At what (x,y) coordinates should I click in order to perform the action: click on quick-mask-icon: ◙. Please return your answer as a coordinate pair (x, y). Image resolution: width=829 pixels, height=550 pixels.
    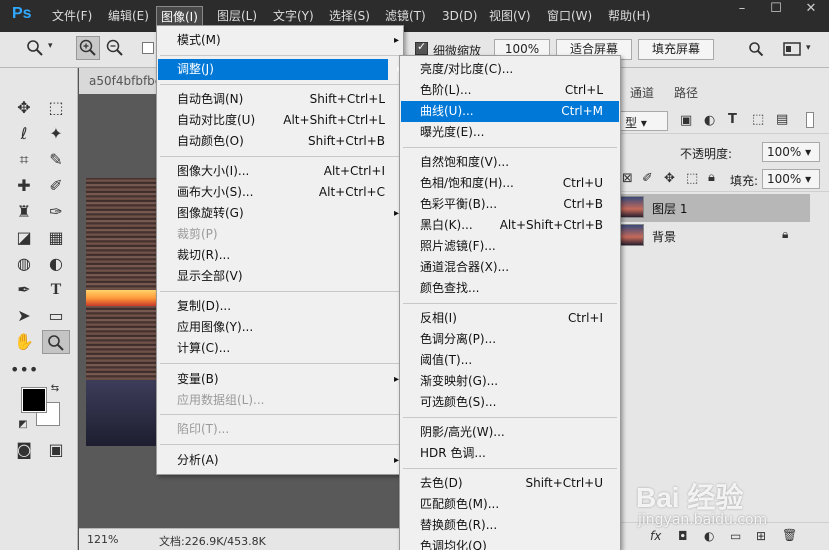
    Looking at the image, I should click on (24, 450).